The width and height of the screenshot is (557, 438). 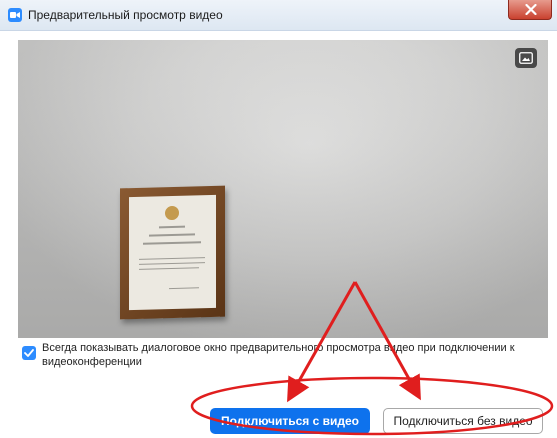 What do you see at coordinates (125, 15) in the screenshot?
I see `window-title: Предварительный просмотр видео` at bounding box center [125, 15].